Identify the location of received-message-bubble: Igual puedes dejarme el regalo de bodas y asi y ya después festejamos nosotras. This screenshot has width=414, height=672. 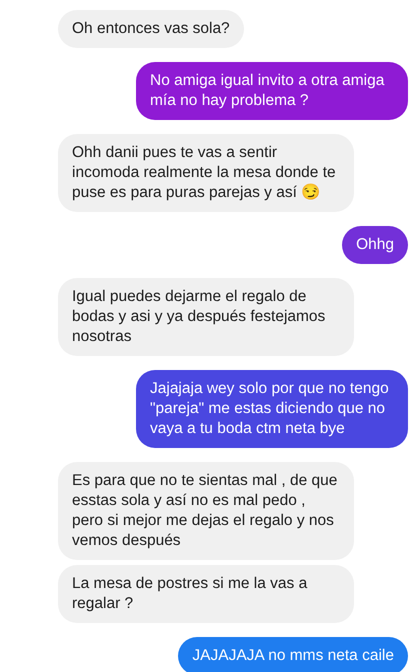
(206, 317).